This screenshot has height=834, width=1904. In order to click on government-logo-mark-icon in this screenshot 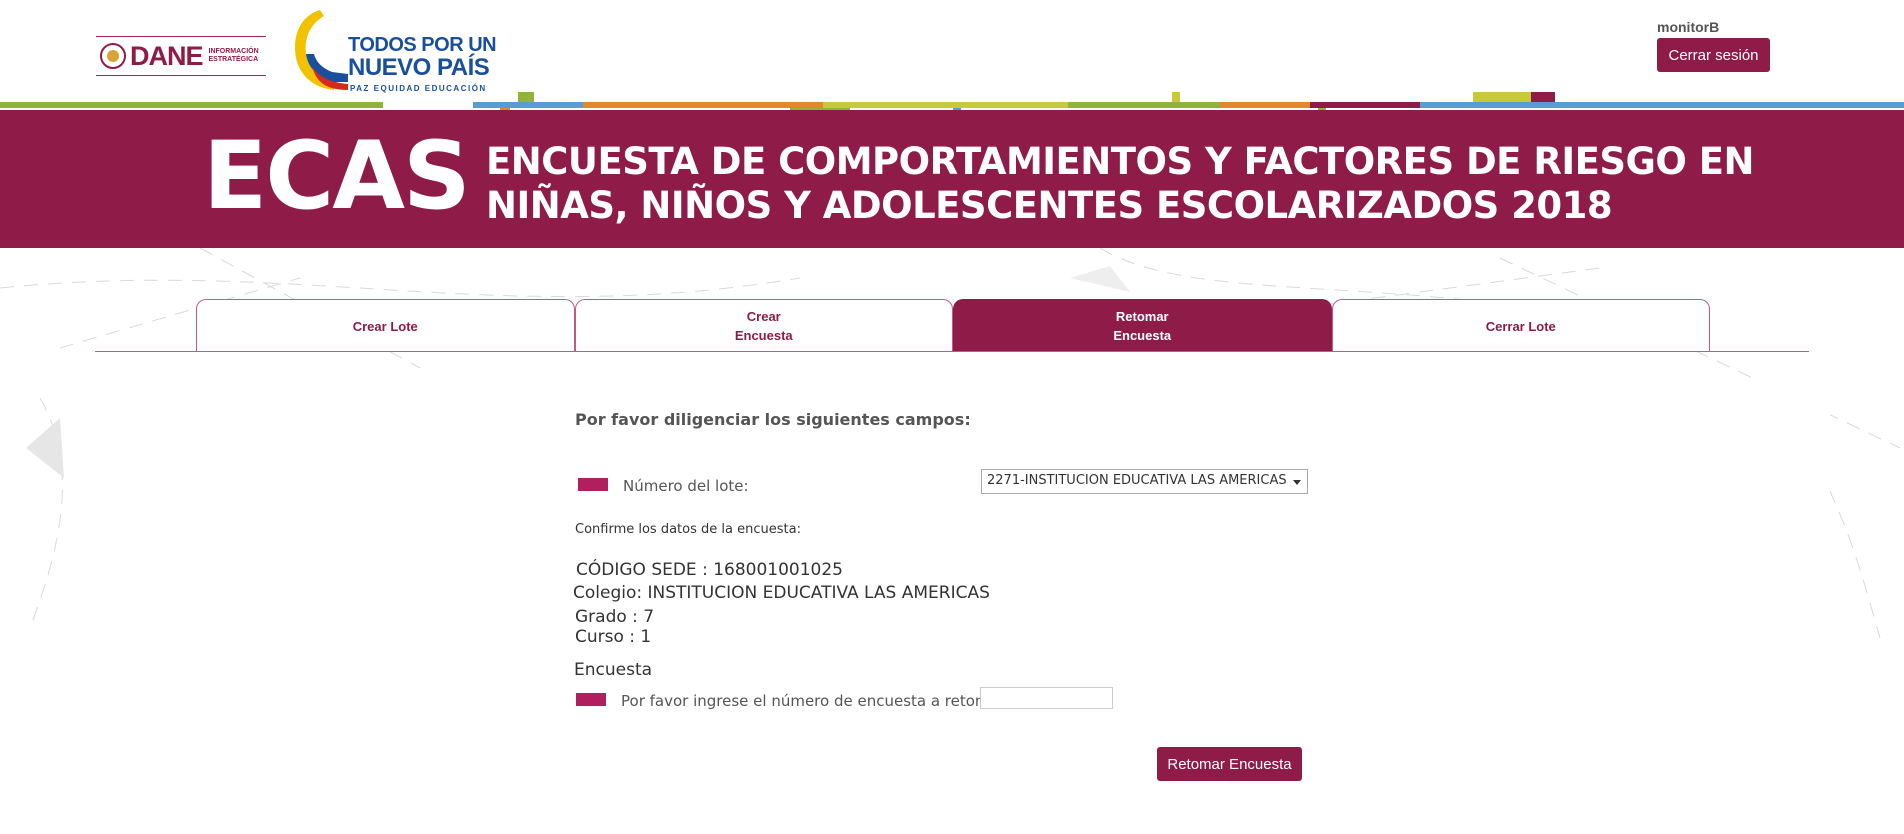, I will do `click(321, 50)`.